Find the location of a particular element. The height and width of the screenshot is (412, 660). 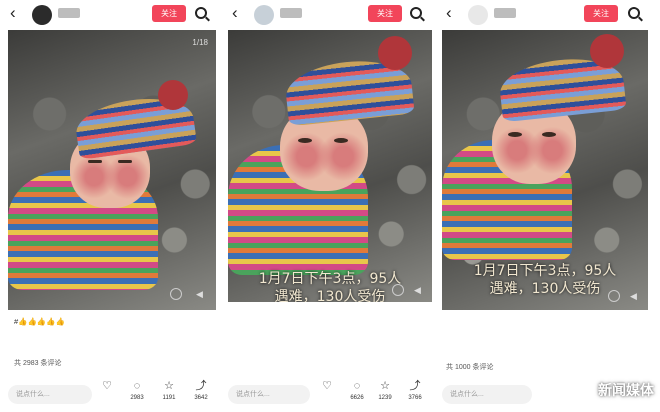

collect-count: 1191 is located at coordinates (169, 398).